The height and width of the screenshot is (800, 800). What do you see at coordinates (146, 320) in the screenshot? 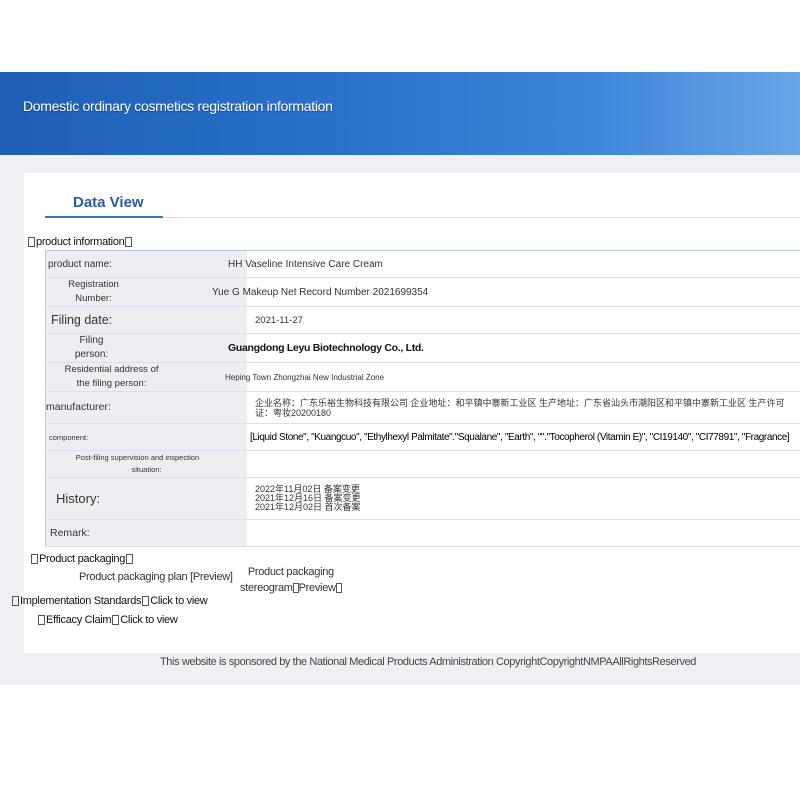
I see `label-cell: Filing date:` at bounding box center [146, 320].